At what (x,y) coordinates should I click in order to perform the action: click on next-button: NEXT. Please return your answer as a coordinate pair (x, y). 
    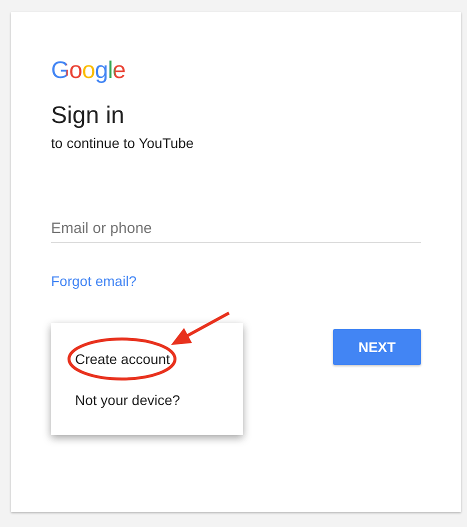
    Looking at the image, I should click on (377, 347).